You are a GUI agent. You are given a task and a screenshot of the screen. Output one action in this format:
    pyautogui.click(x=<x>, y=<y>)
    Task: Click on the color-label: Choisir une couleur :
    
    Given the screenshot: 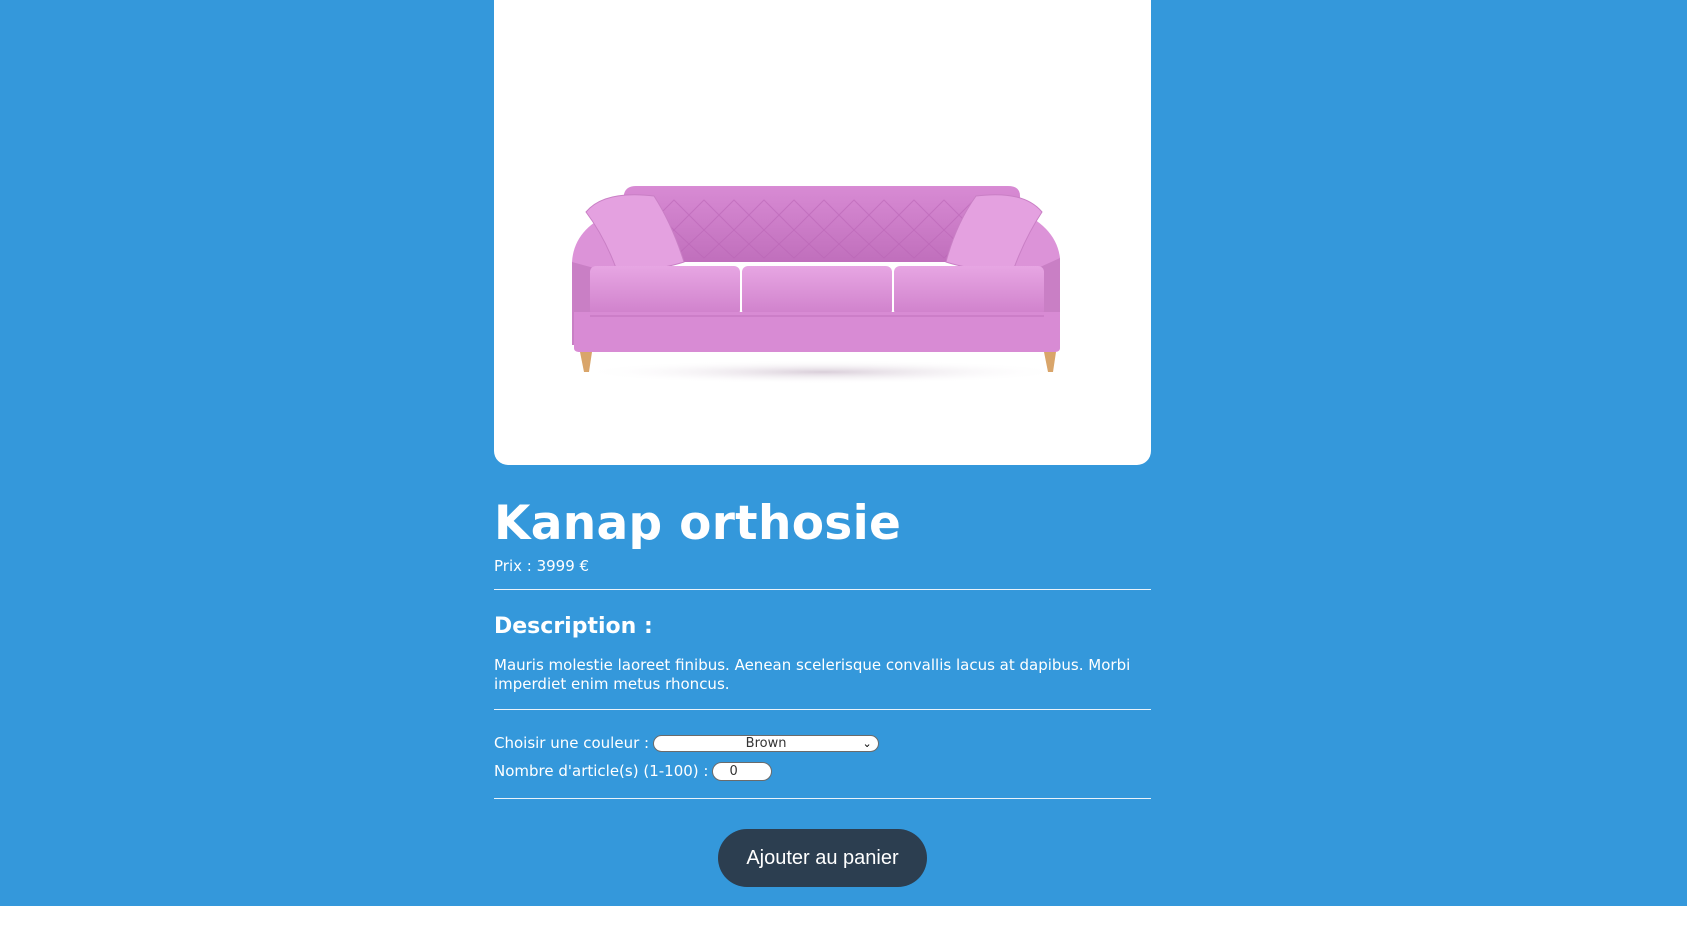 What is the action you would take?
    pyautogui.click(x=572, y=743)
    